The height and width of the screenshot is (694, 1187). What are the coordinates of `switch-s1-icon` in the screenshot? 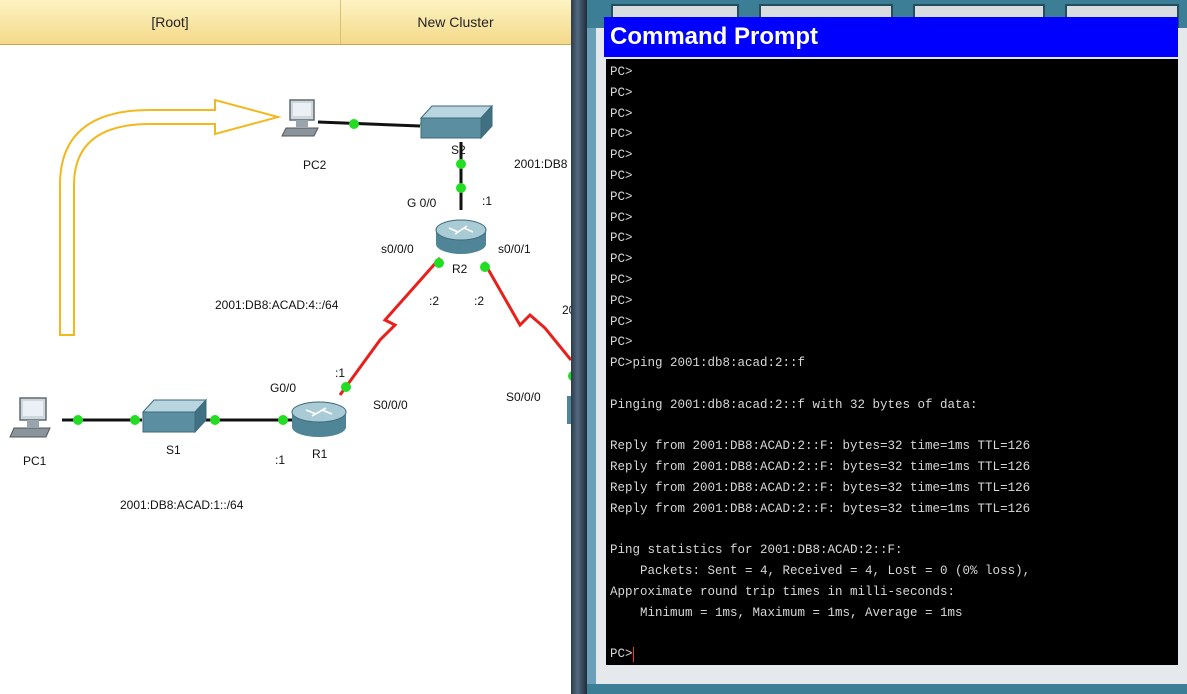 It's located at (174, 416).